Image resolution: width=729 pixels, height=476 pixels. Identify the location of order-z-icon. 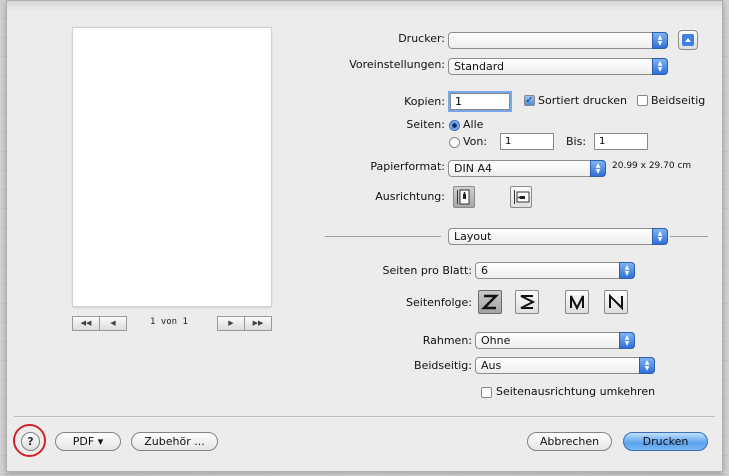
(490, 302).